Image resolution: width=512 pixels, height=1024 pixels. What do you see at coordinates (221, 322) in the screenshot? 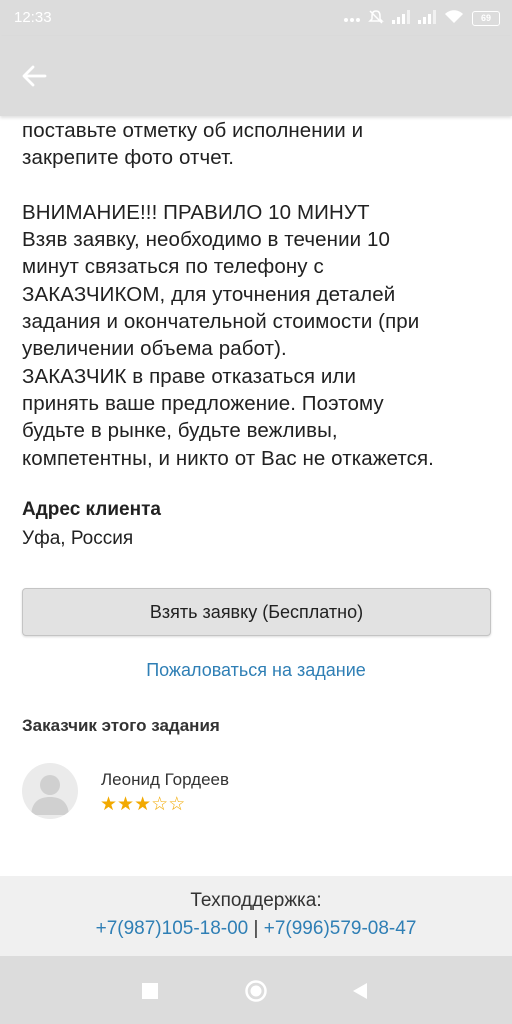
I see `description-line: задания и окончательной стоимости (при` at bounding box center [221, 322].